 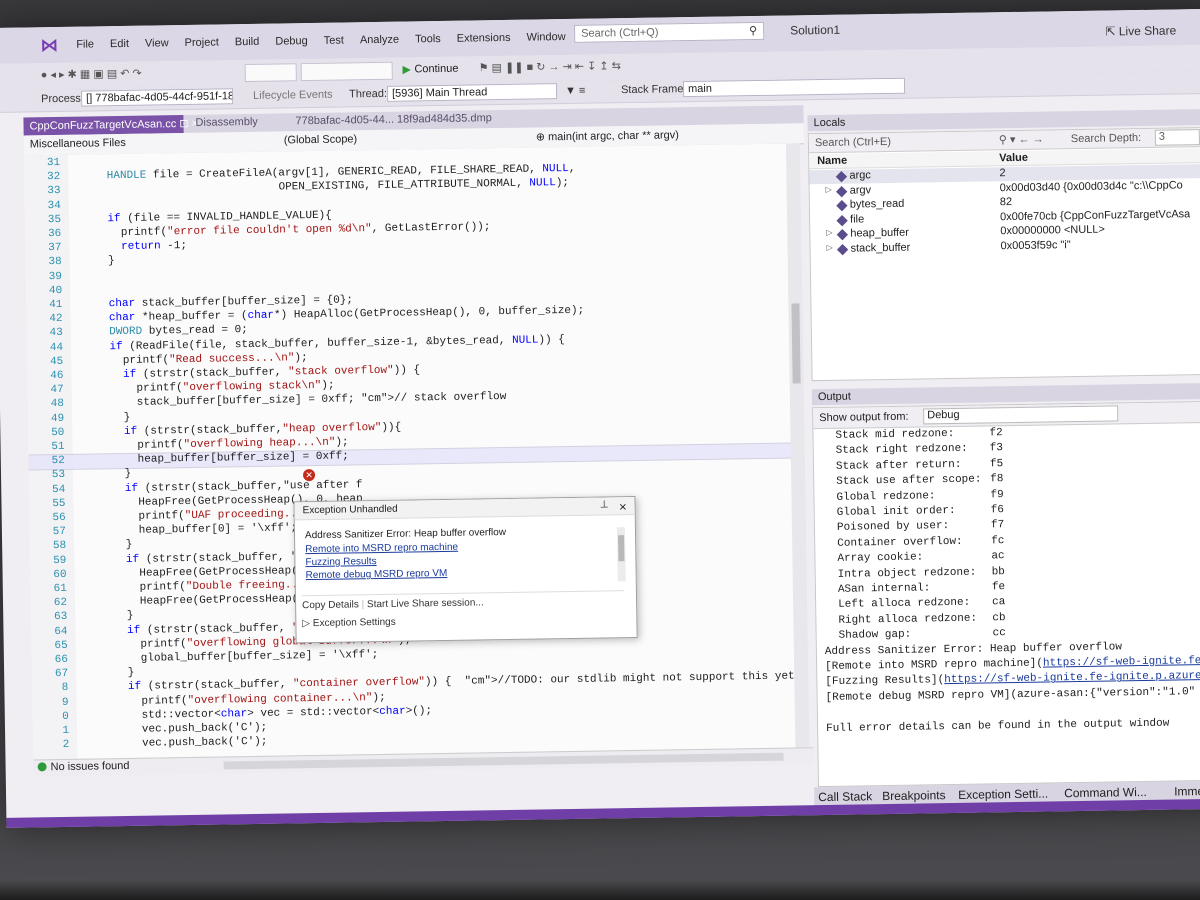 I want to click on exception-error-icon: ✕, so click(x=309, y=475).